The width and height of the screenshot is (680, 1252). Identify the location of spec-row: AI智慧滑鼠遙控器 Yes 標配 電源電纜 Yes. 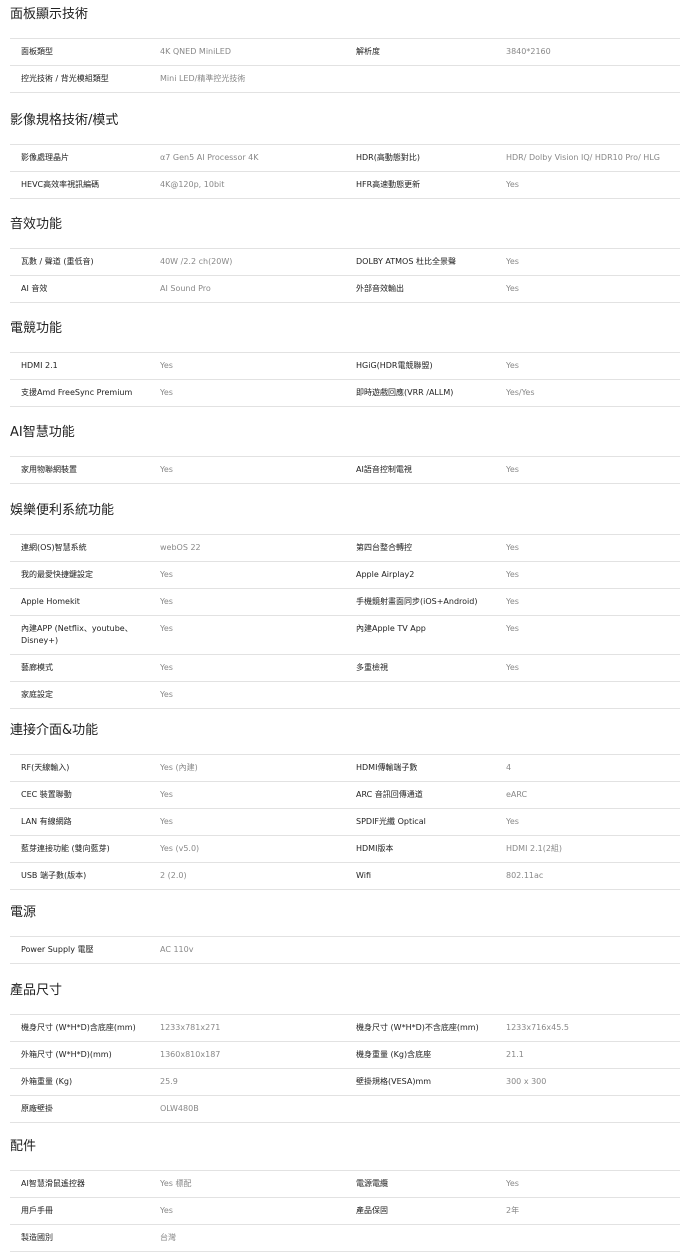
(345, 1184).